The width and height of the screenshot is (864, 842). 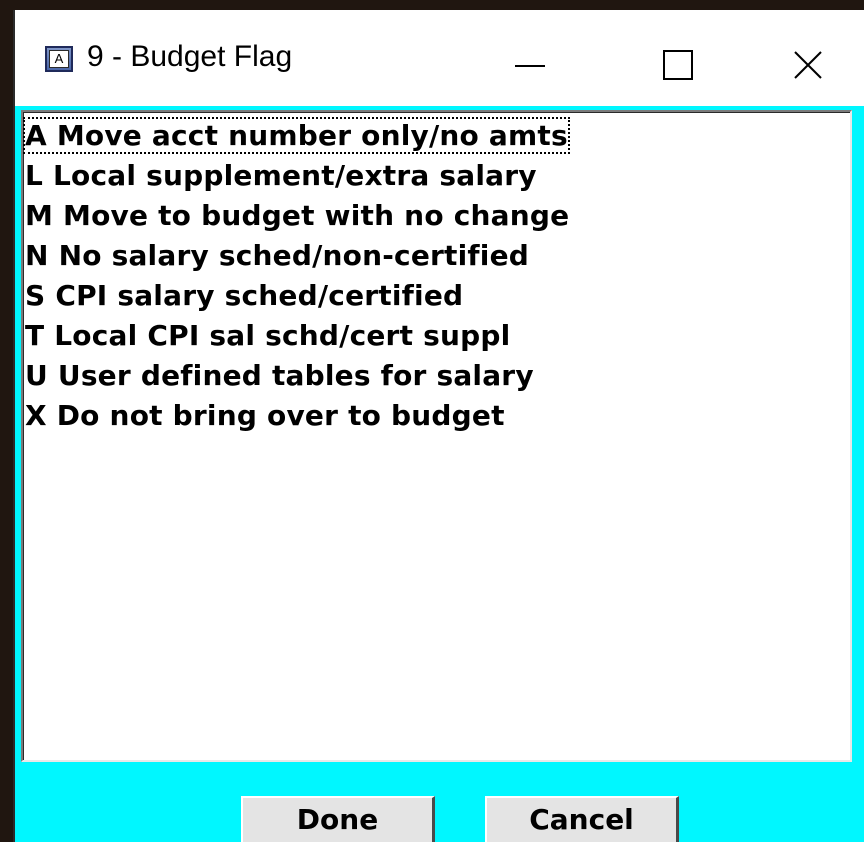 I want to click on list-item: U User defined tables for salary, so click(x=436, y=376).